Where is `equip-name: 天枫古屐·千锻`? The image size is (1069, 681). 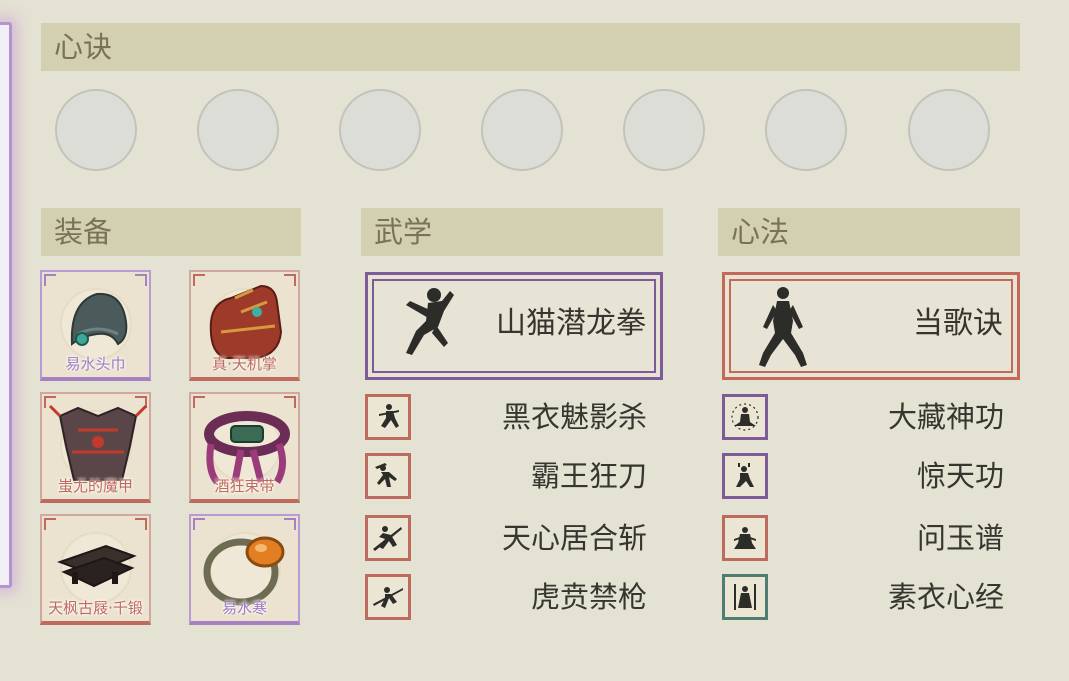
equip-name: 天枫古屐·千锻 is located at coordinates (95, 608).